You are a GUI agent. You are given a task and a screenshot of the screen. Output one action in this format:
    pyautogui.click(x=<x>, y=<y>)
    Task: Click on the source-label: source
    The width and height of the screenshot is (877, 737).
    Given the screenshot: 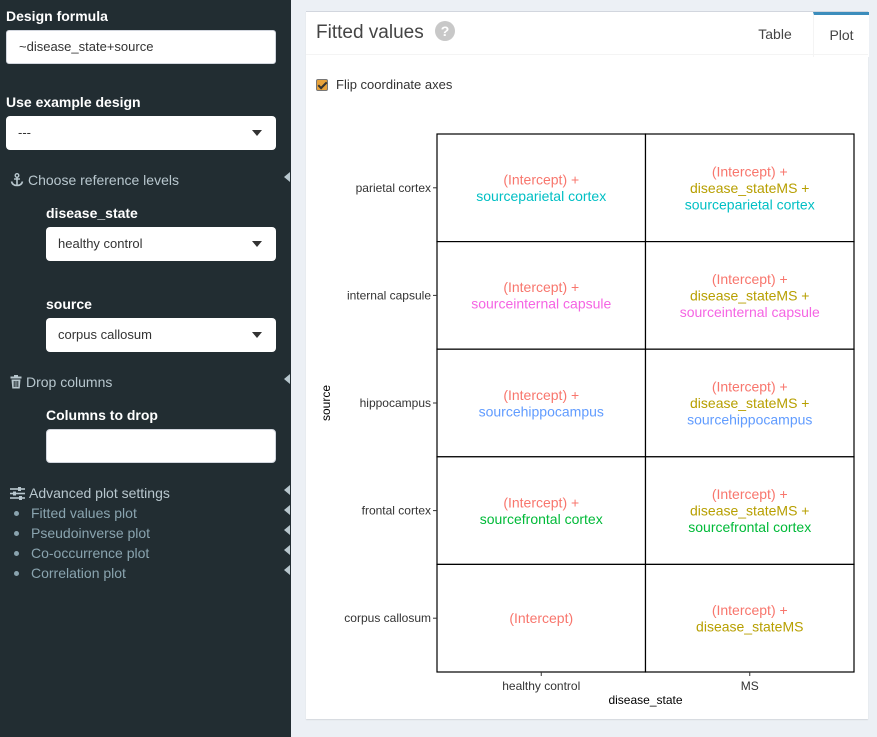 What is the action you would take?
    pyautogui.click(x=69, y=304)
    